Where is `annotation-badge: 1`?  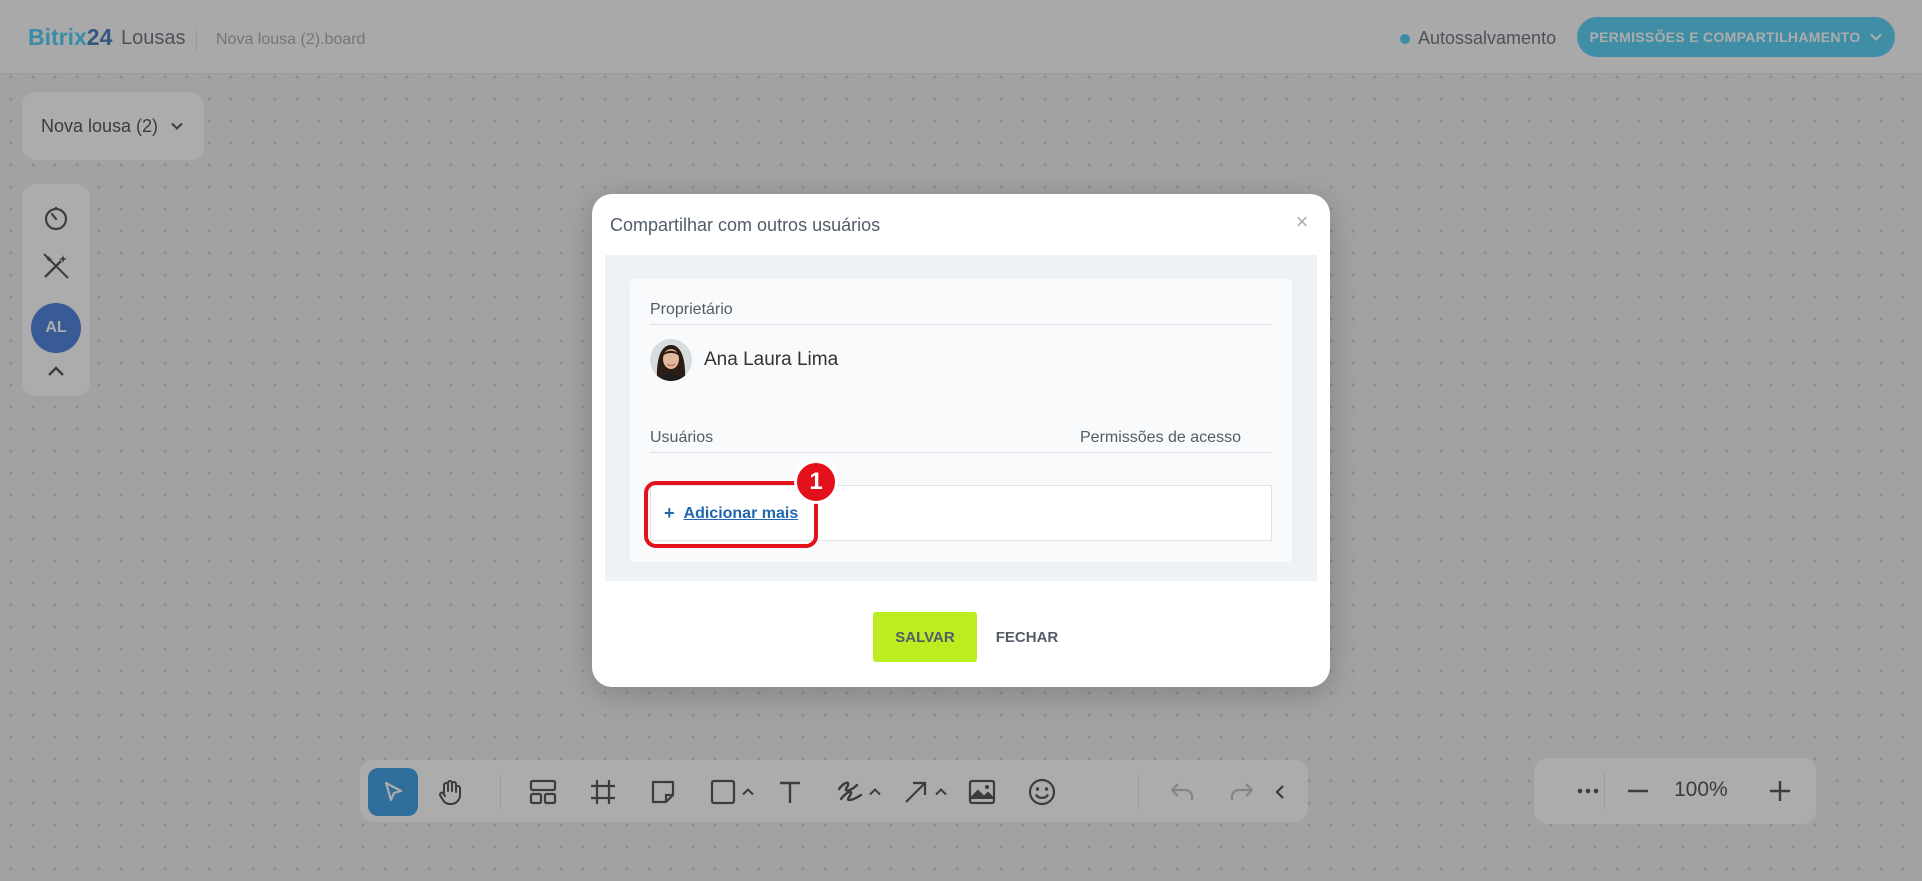
annotation-badge: 1 is located at coordinates (816, 482).